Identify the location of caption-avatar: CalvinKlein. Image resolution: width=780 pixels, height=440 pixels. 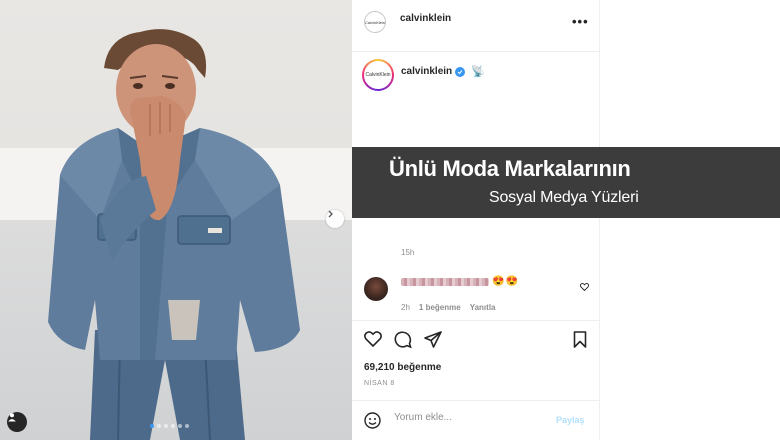
(378, 75).